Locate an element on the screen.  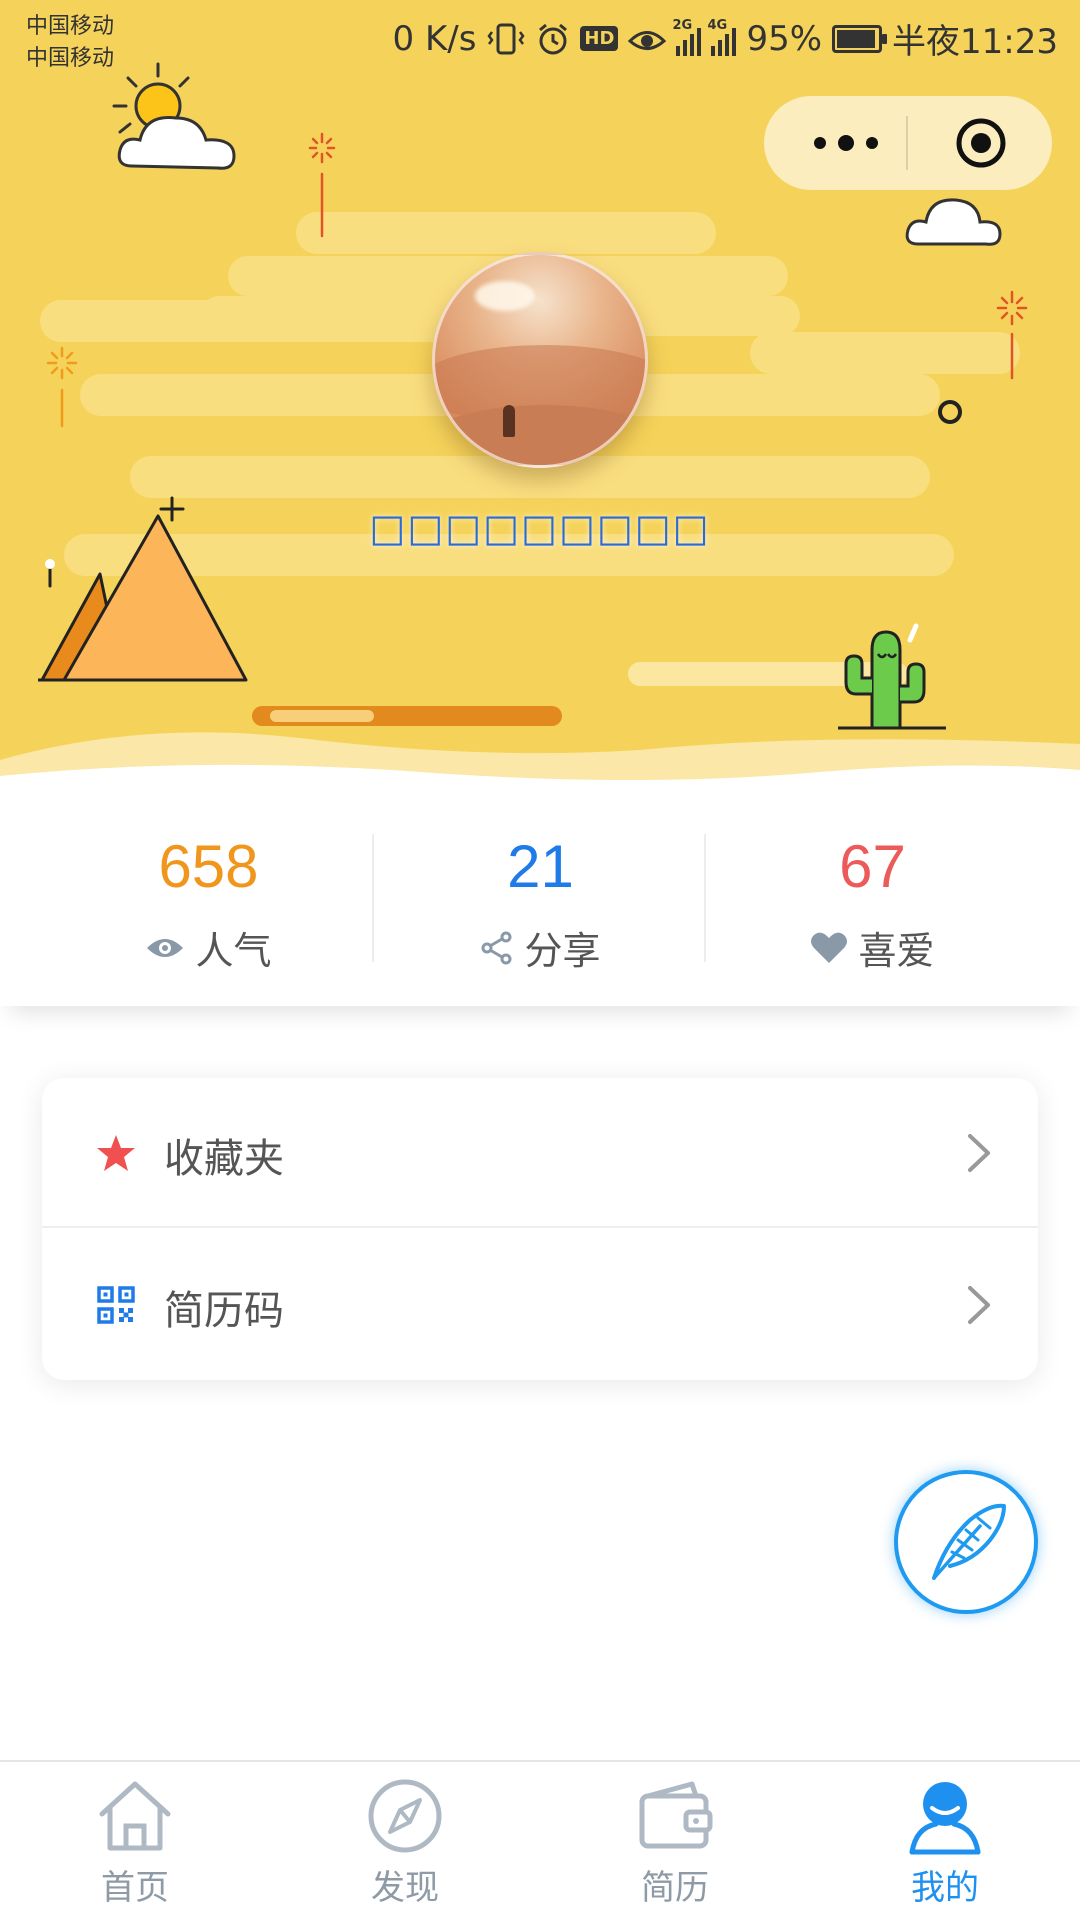
menu-item-label: 简历码 is located at coordinates (224, 1311).